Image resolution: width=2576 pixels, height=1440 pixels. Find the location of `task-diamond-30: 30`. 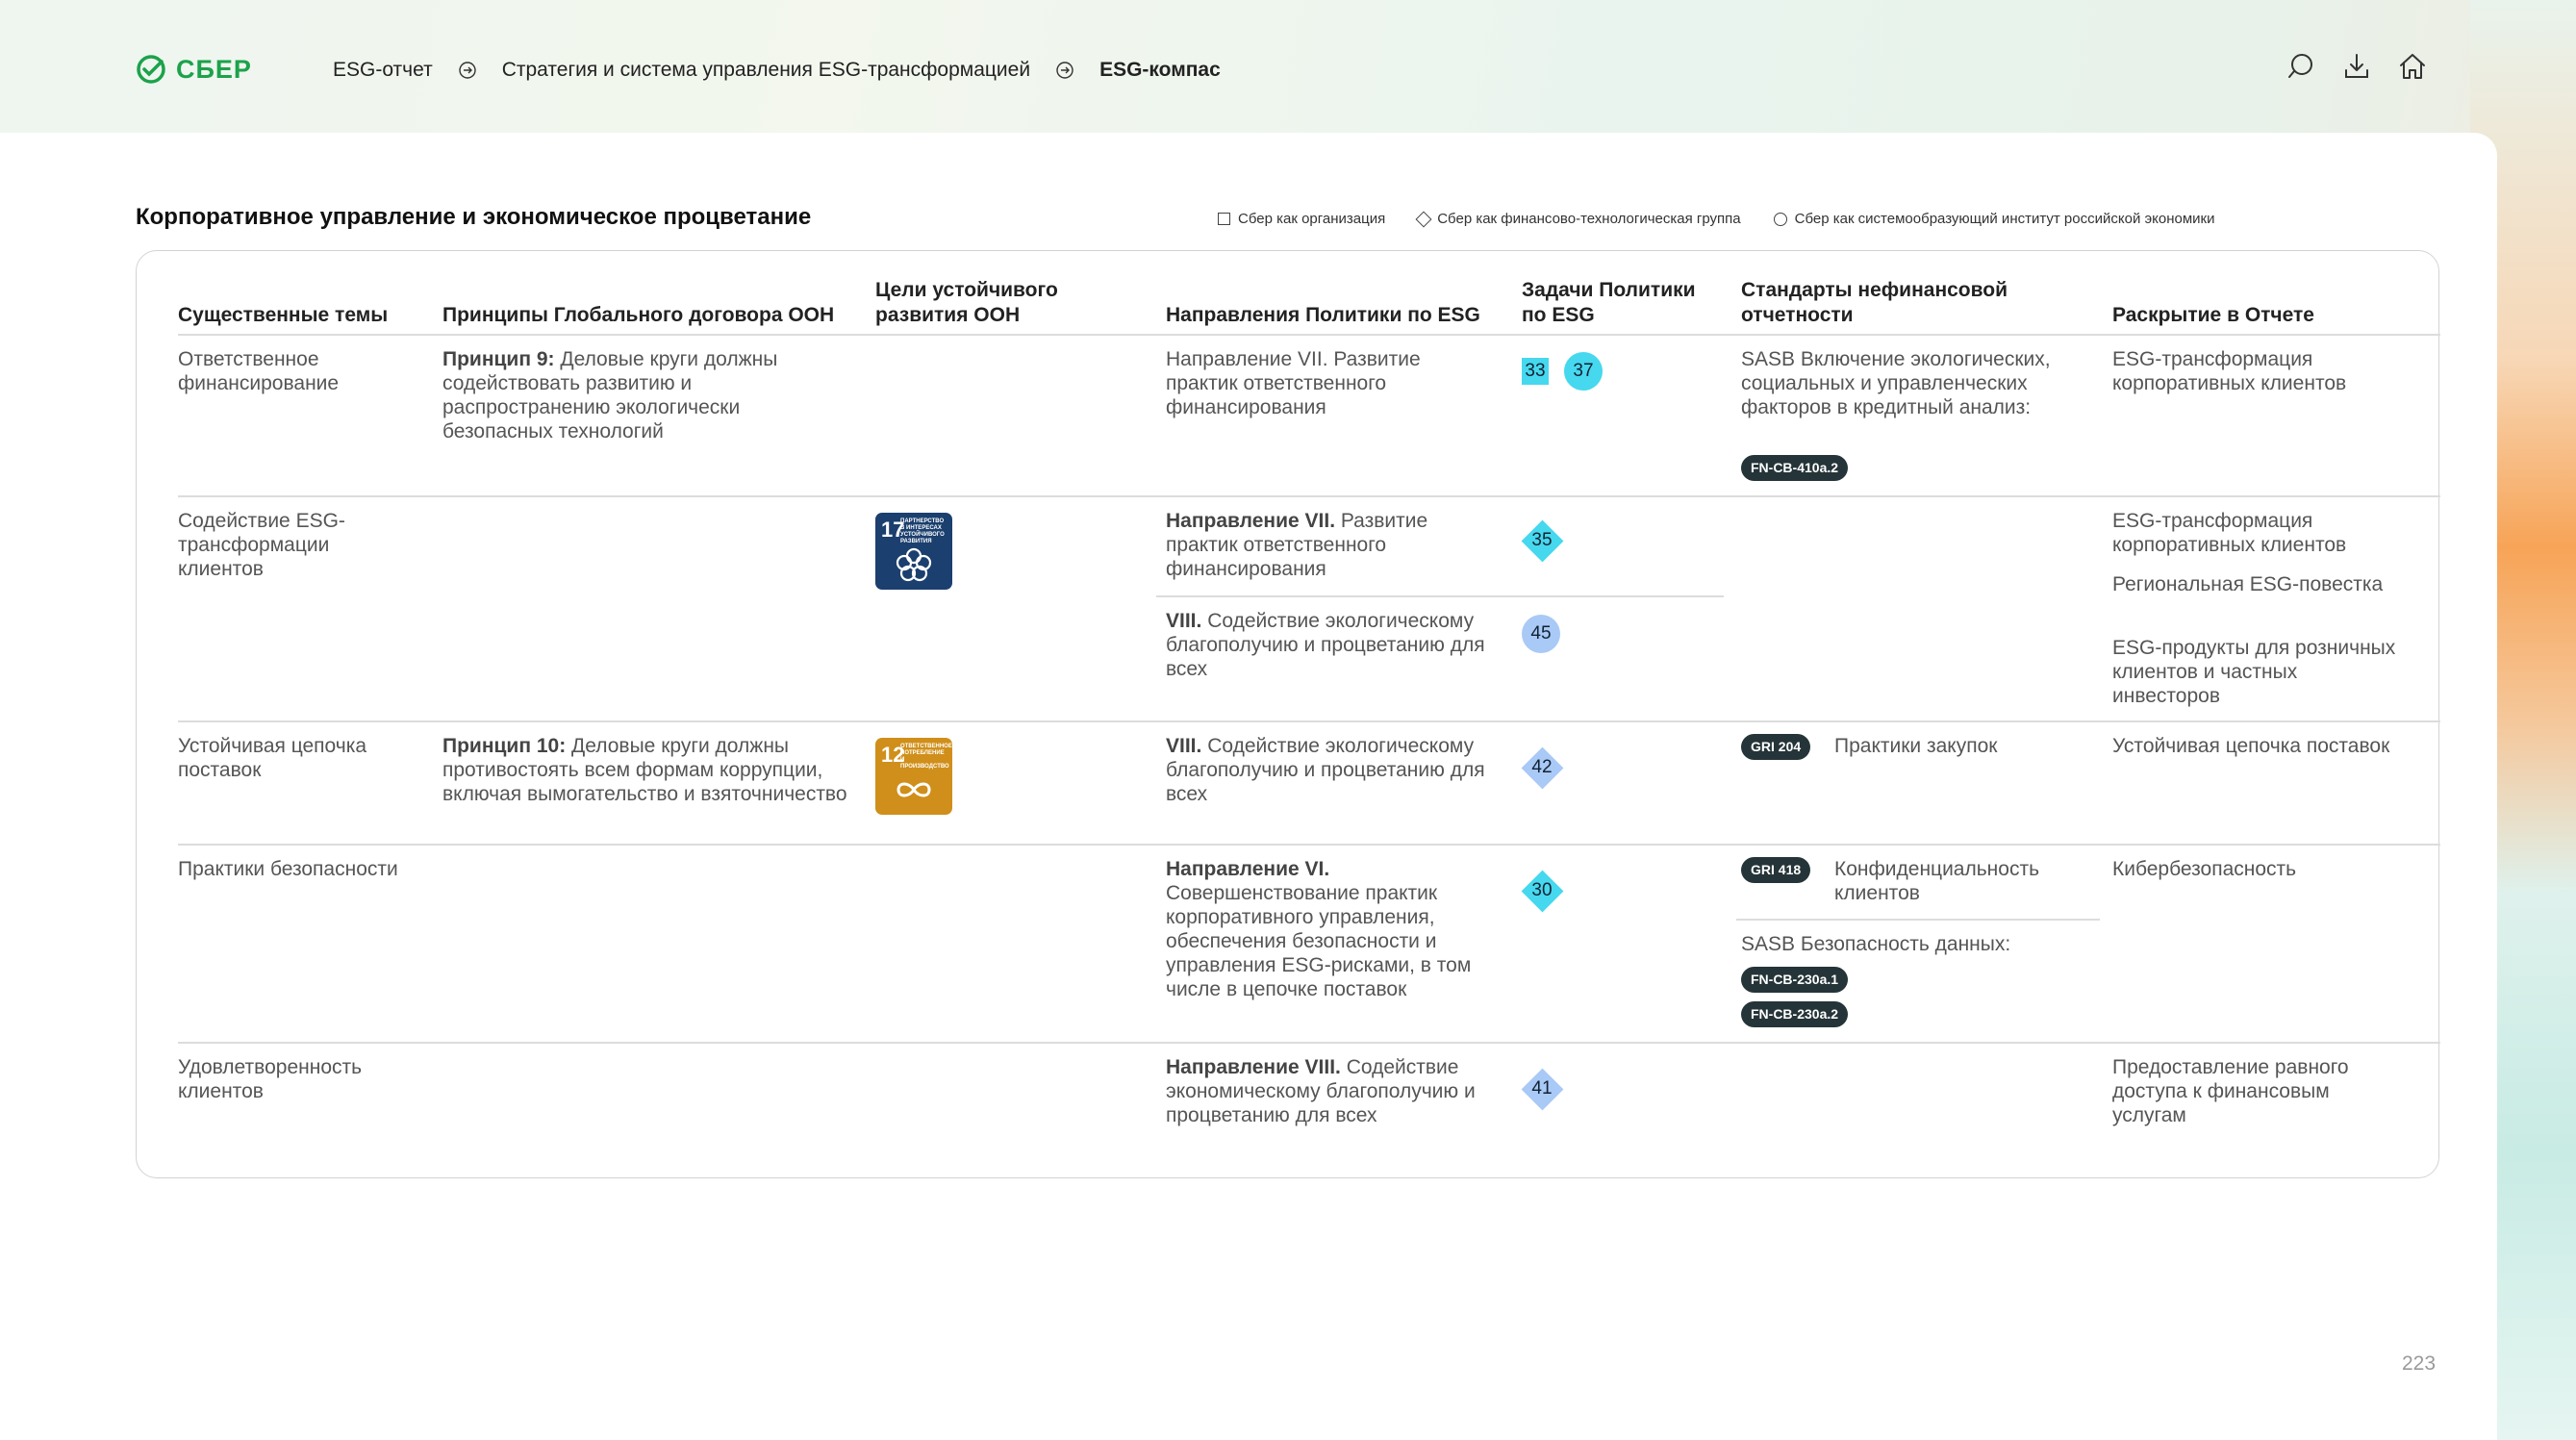

task-diamond-30: 30 is located at coordinates (1542, 891).